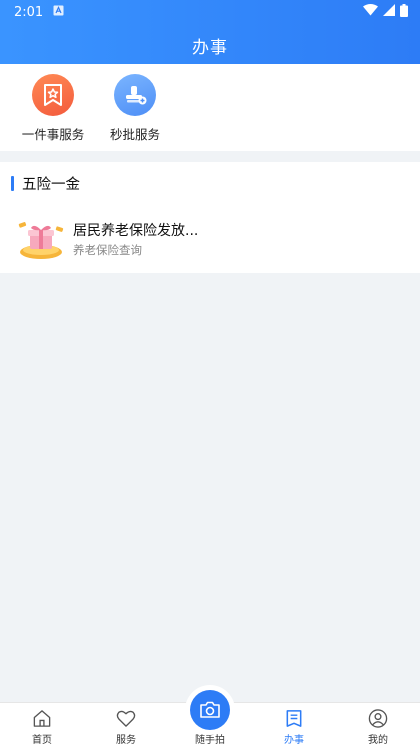 This screenshot has width=420, height=746. What do you see at coordinates (42, 718) in the screenshot?
I see `home-icon` at bounding box center [42, 718].